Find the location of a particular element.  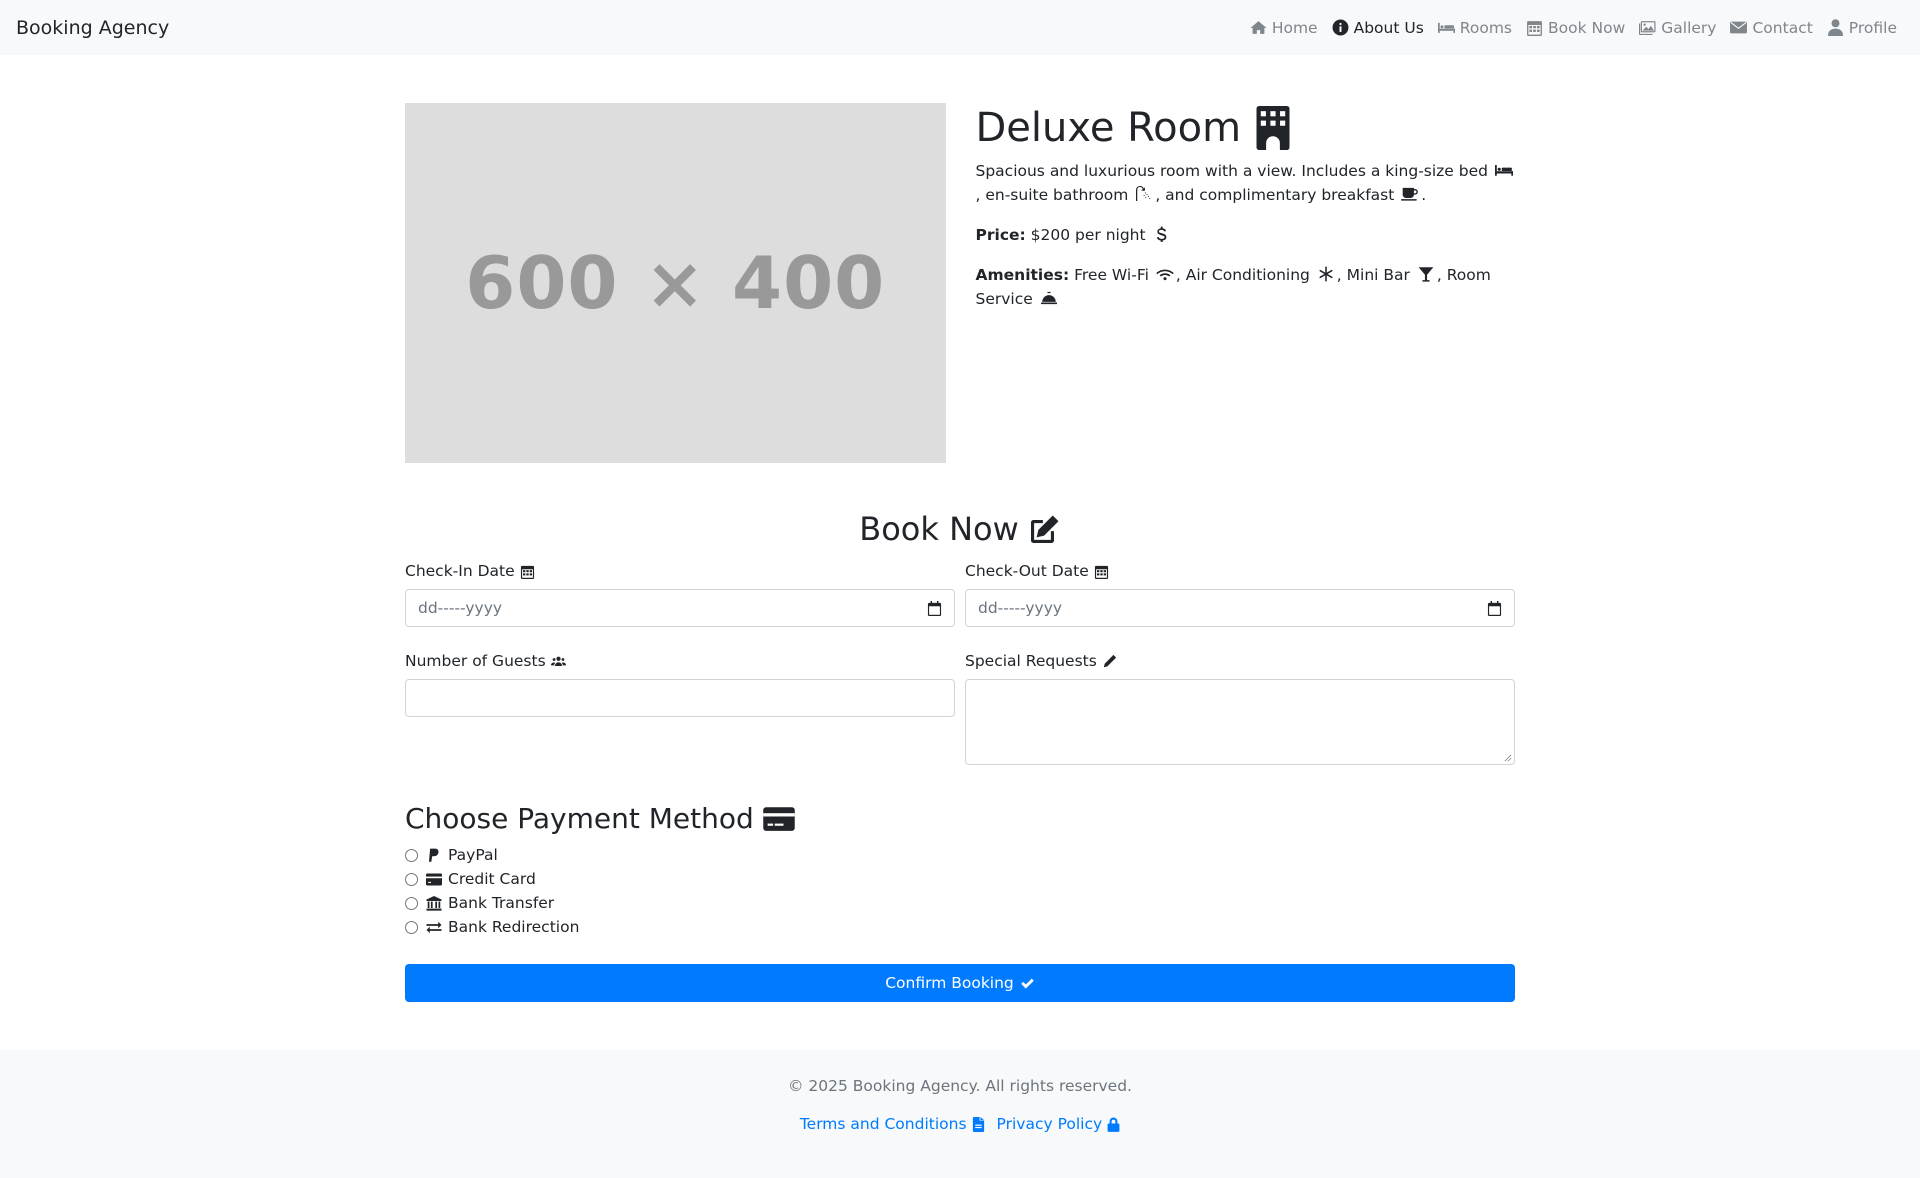

hotel-icon is located at coordinates (1273, 128).